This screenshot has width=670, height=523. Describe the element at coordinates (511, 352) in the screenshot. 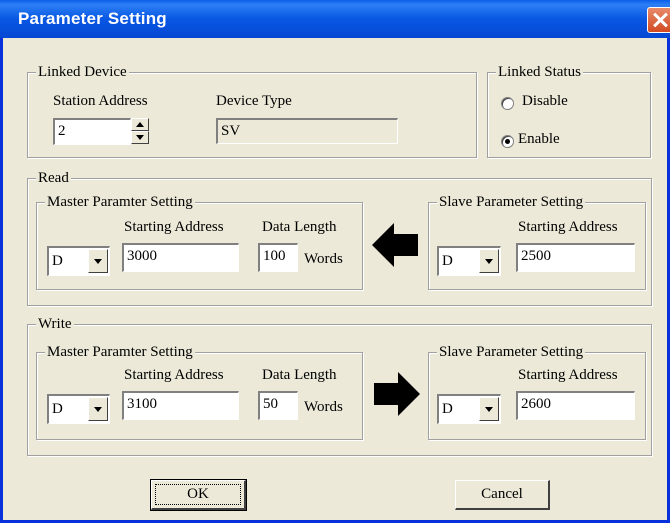

I see `write-slave-legend: Slave Parameter Setting` at that location.